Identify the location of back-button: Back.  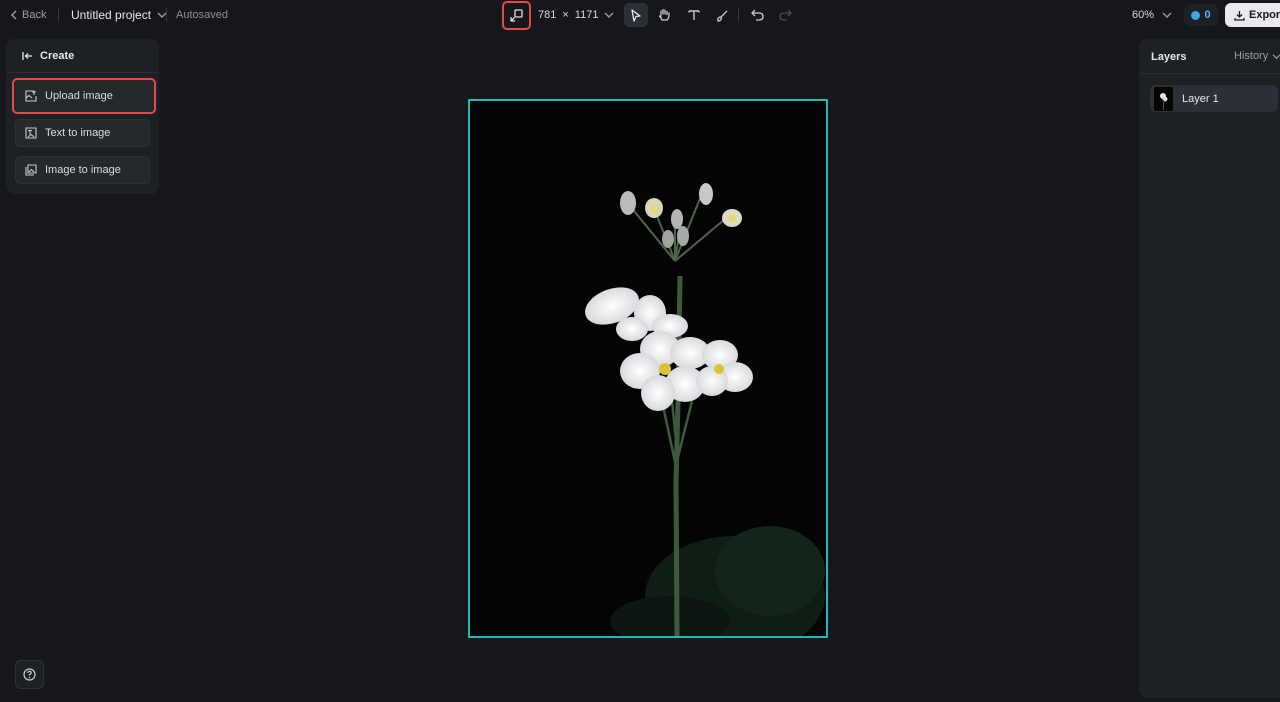
(28, 15).